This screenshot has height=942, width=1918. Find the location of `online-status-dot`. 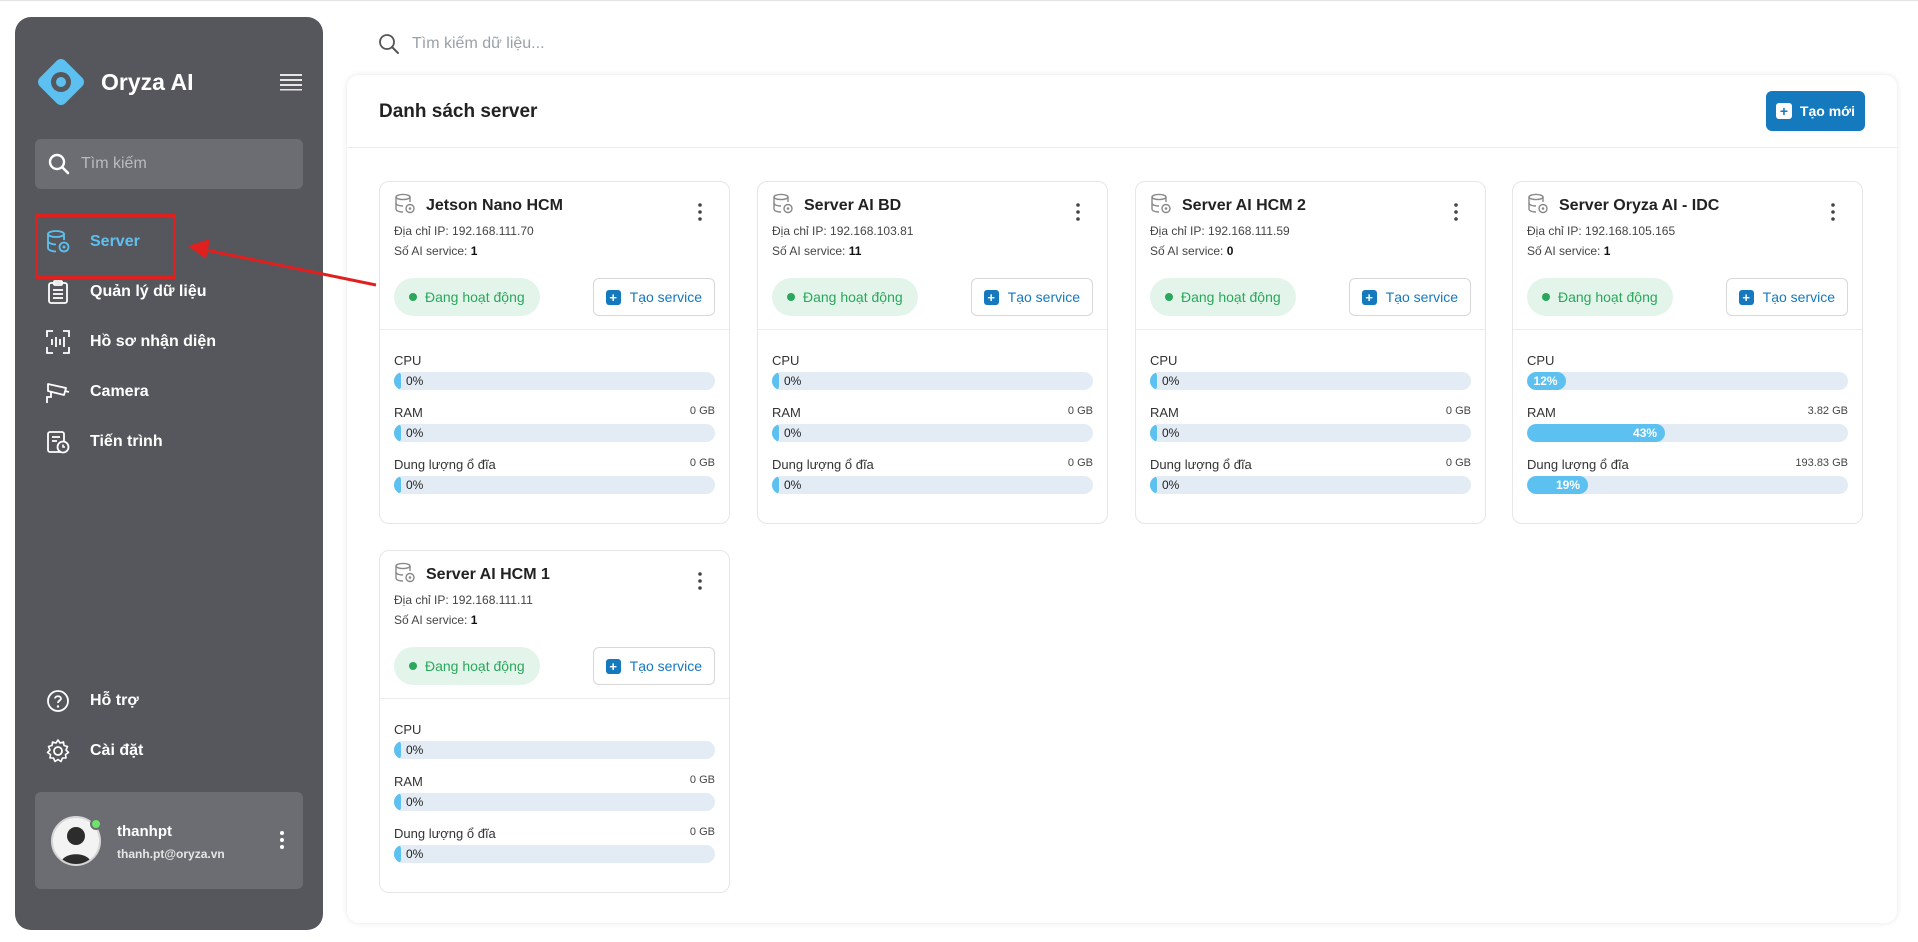

online-status-dot is located at coordinates (96, 824).